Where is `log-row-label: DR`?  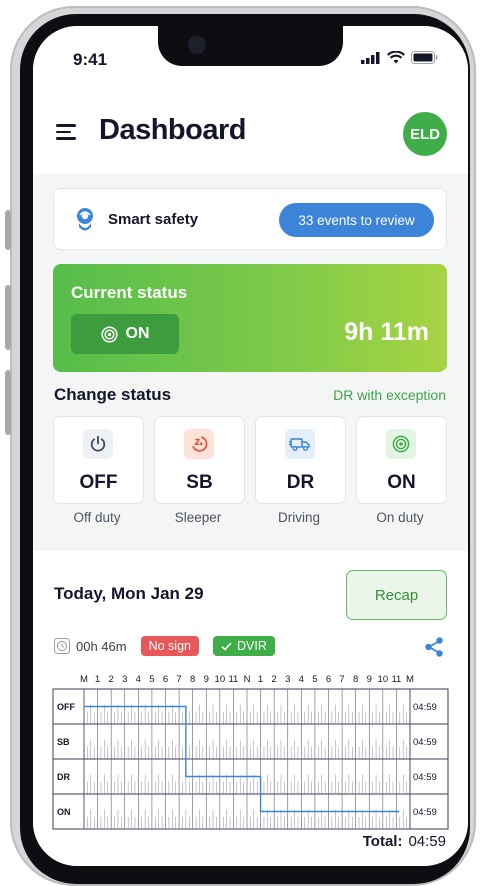
log-row-label: DR is located at coordinates (63, 777).